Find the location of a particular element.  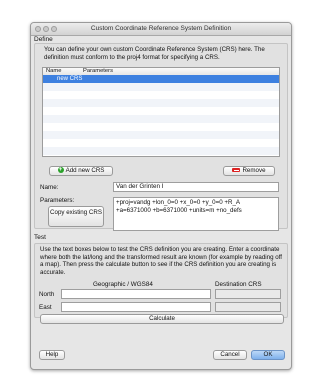

remove-crs-label: Remove is located at coordinates (254, 170).